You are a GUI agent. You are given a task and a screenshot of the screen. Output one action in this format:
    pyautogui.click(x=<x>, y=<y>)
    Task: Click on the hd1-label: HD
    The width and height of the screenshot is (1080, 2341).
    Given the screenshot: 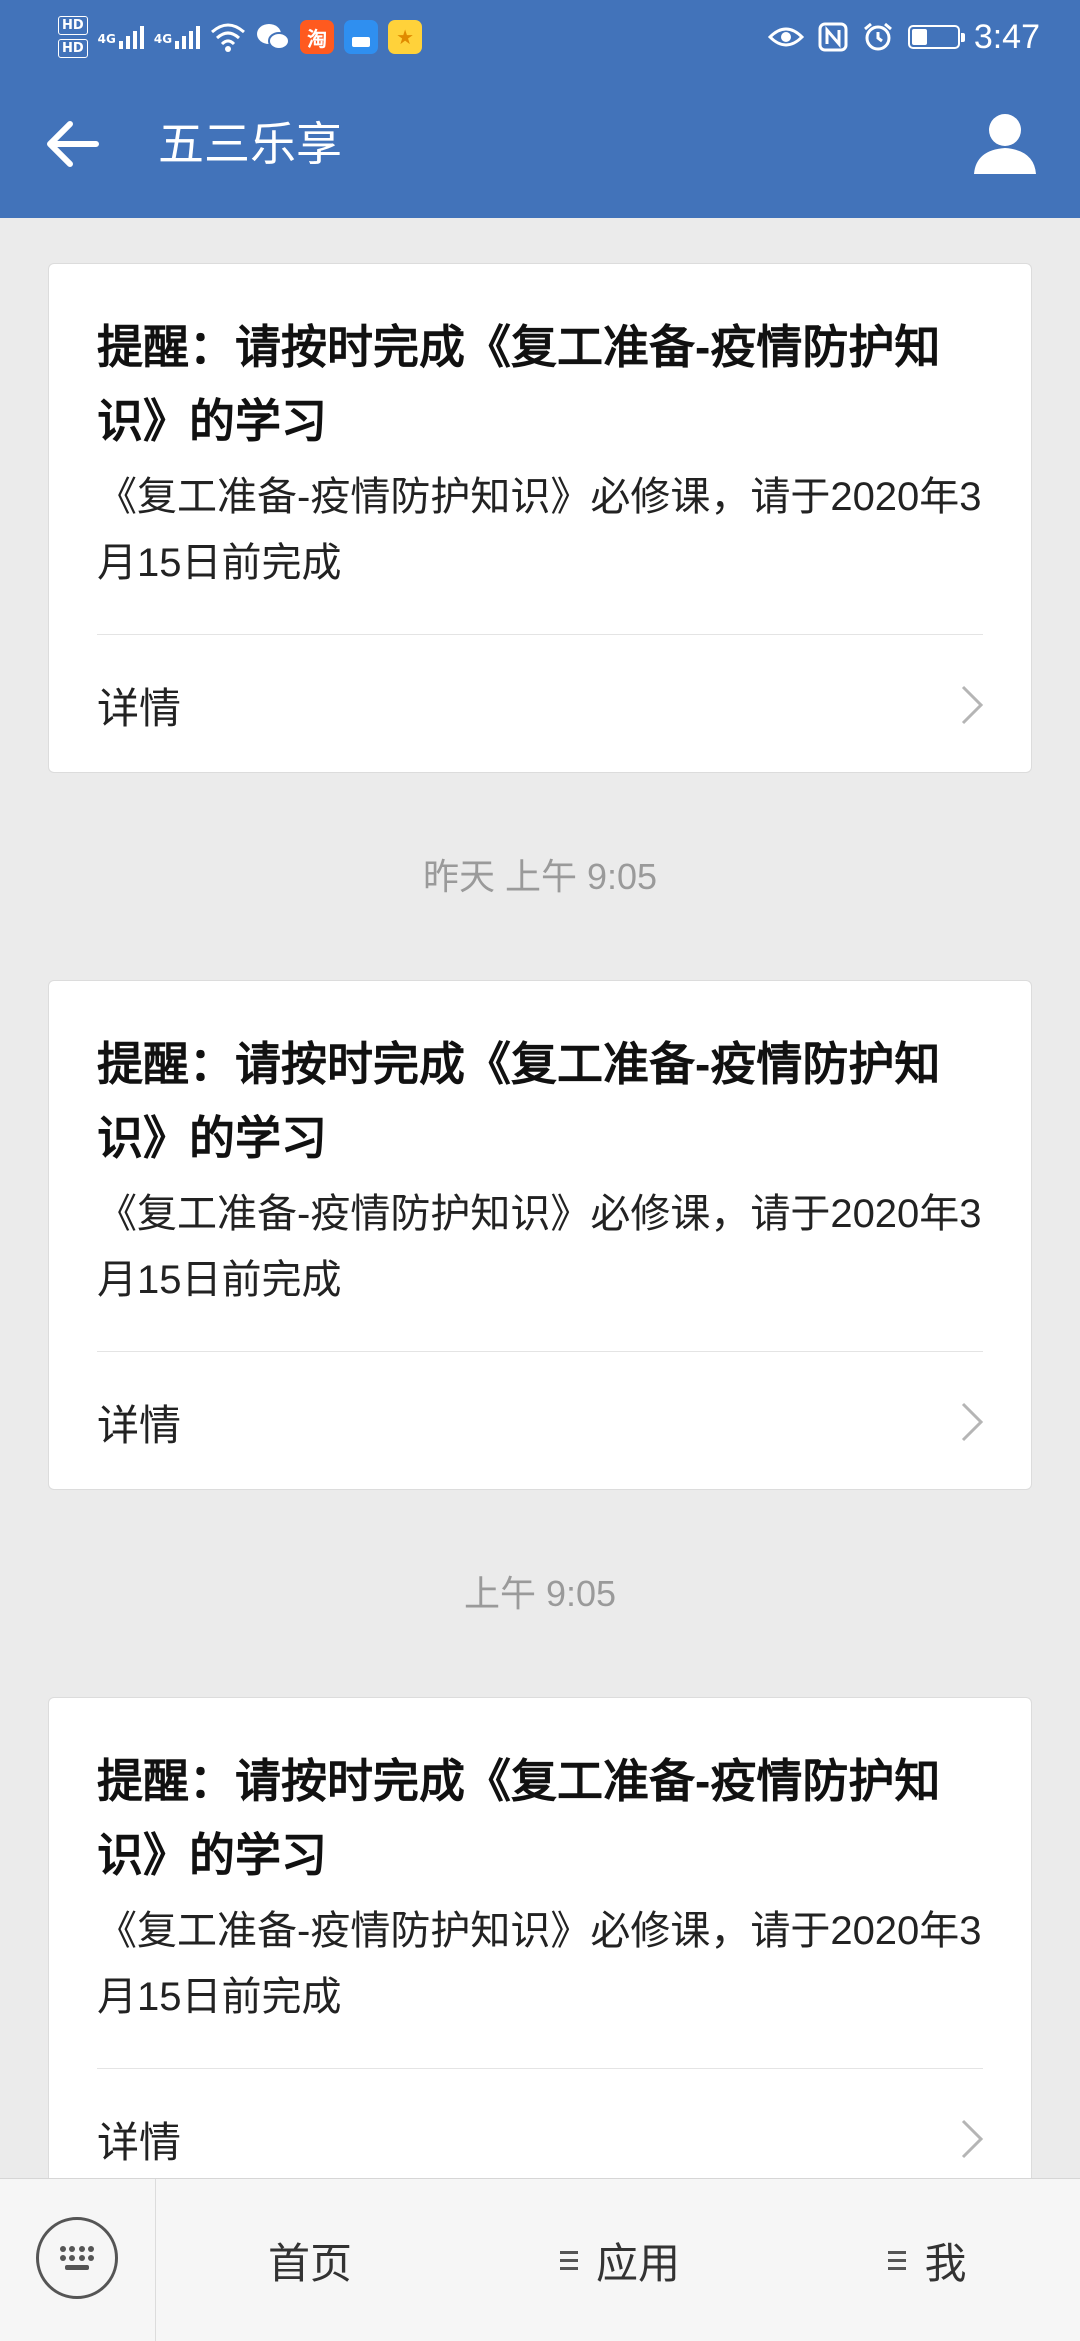 What is the action you would take?
    pyautogui.click(x=73, y=25)
    